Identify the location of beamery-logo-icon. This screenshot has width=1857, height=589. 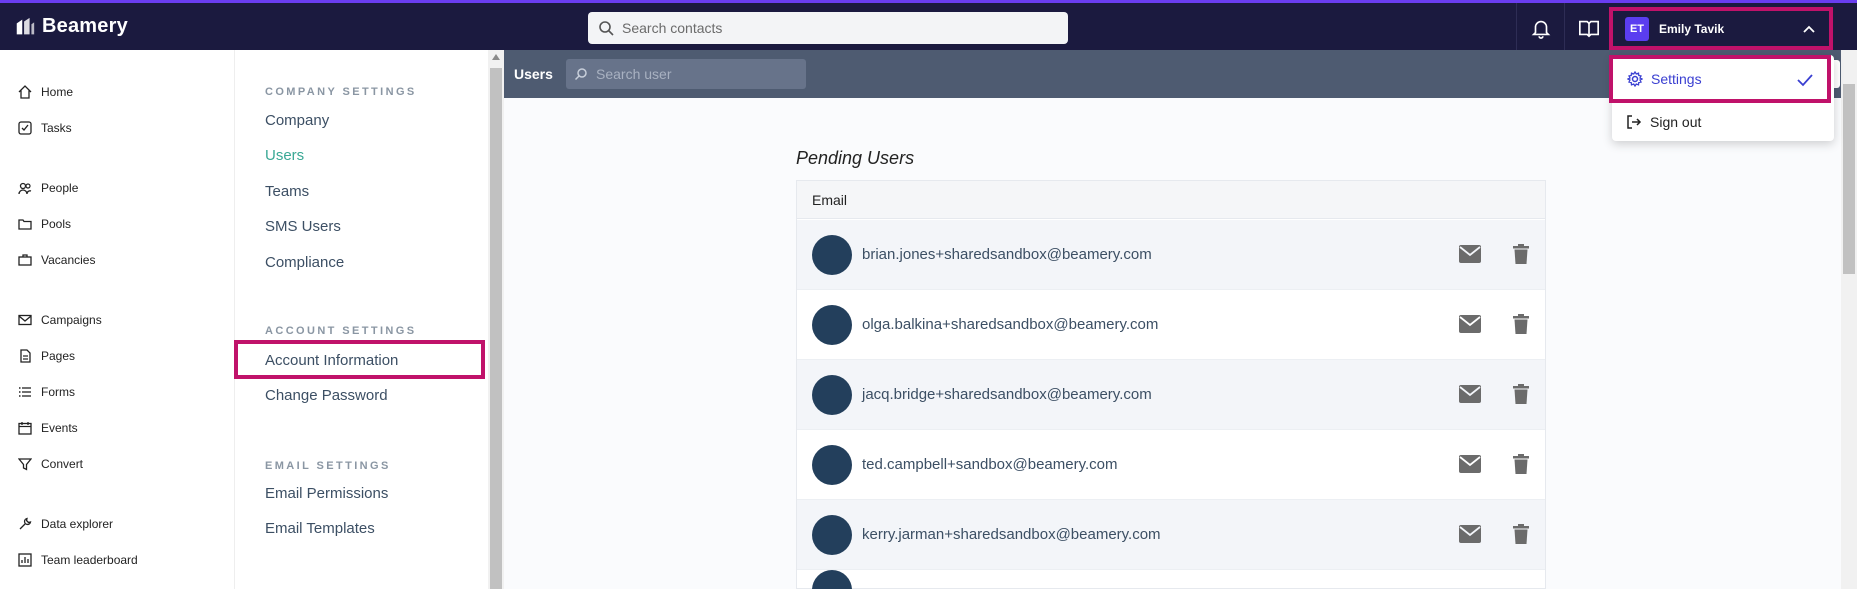
(25, 25).